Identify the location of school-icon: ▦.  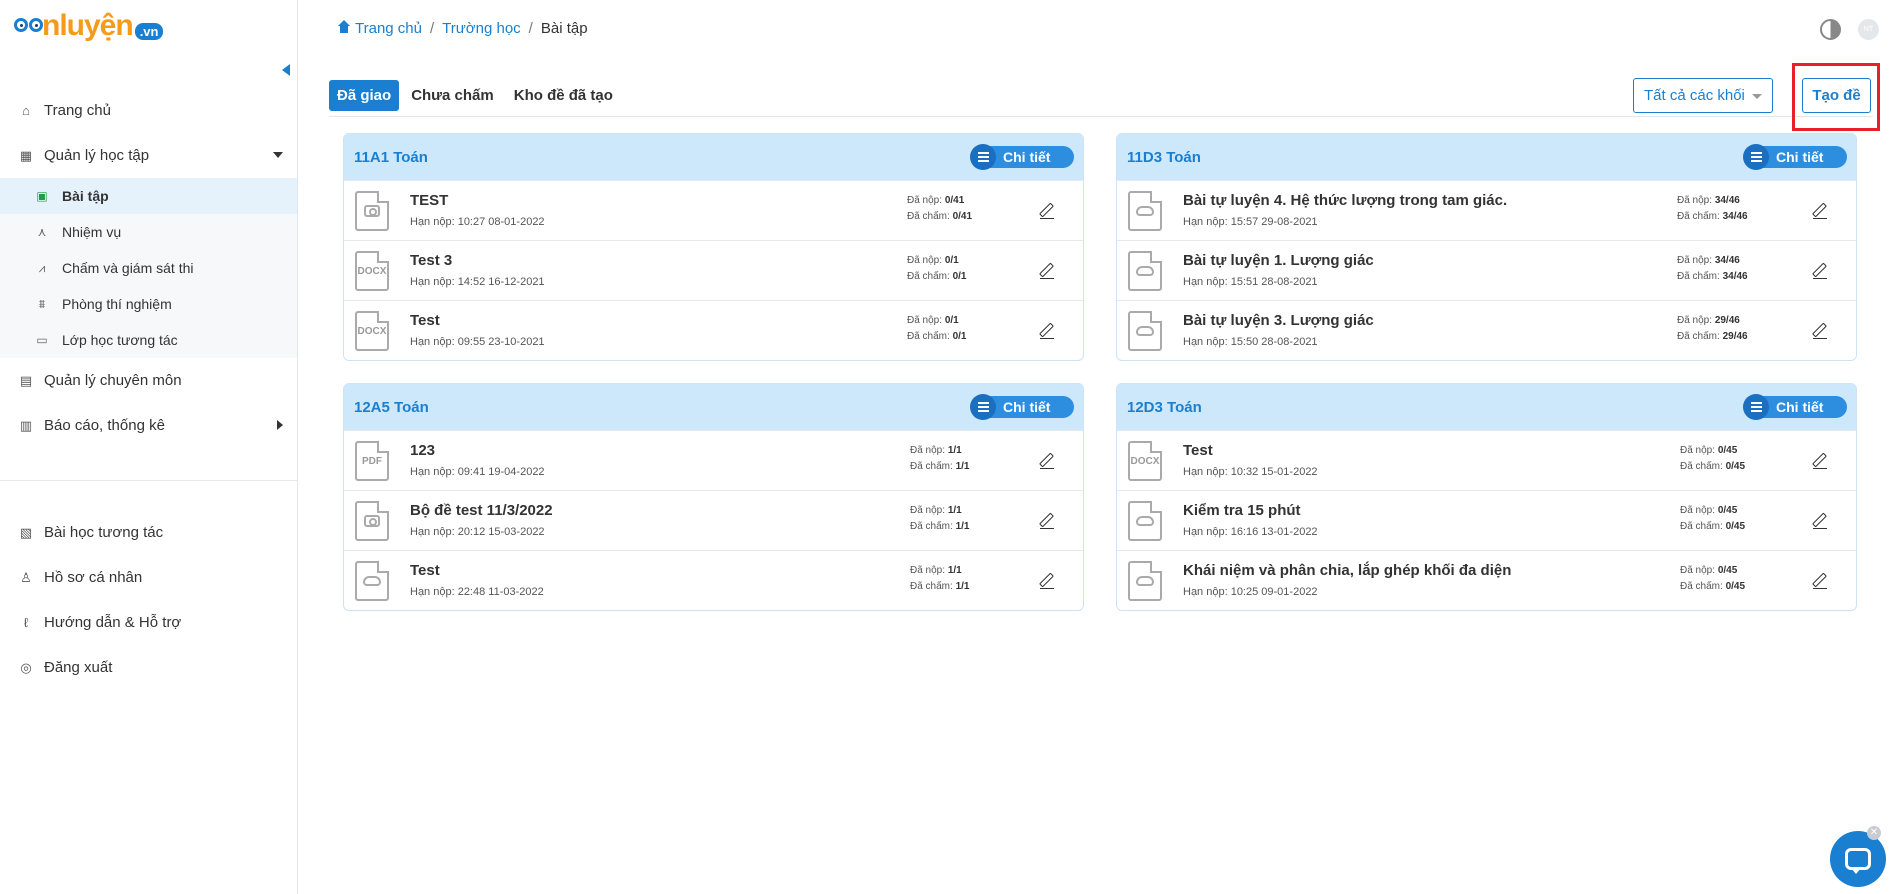
(26, 155).